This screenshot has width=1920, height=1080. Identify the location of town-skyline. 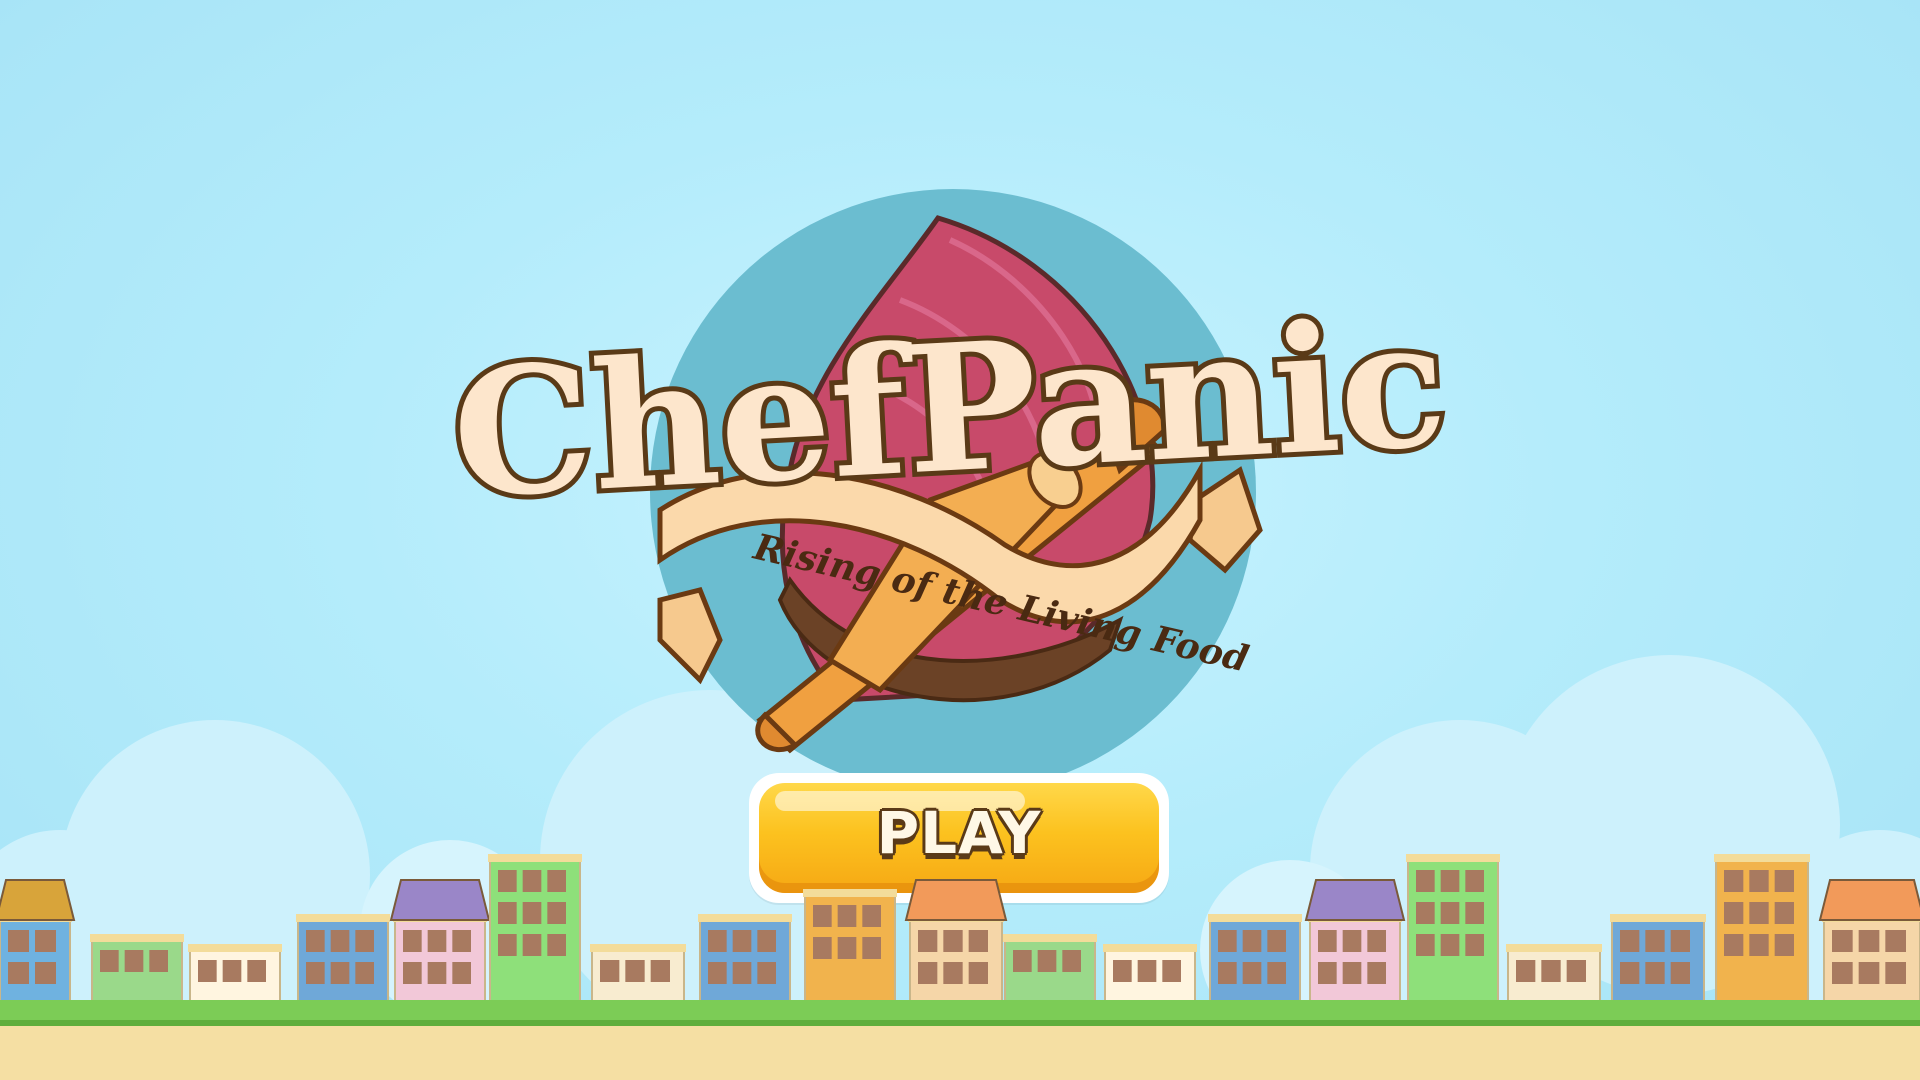
(960, 932).